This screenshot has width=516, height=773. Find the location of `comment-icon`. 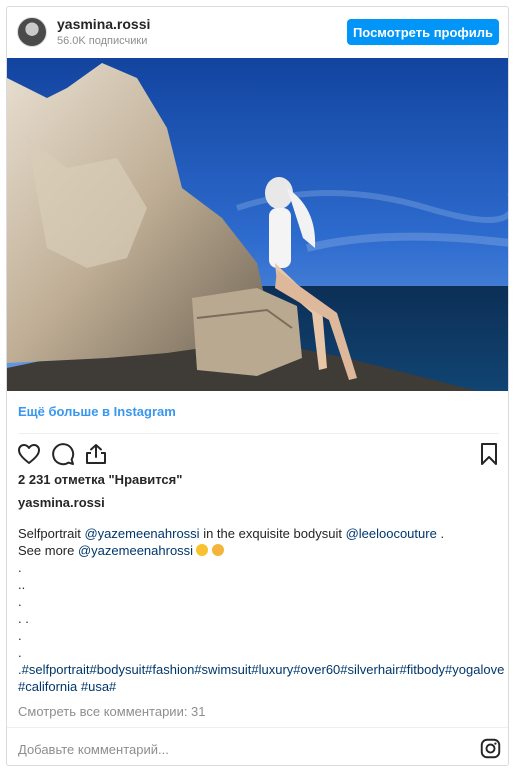

comment-icon is located at coordinates (63, 454).